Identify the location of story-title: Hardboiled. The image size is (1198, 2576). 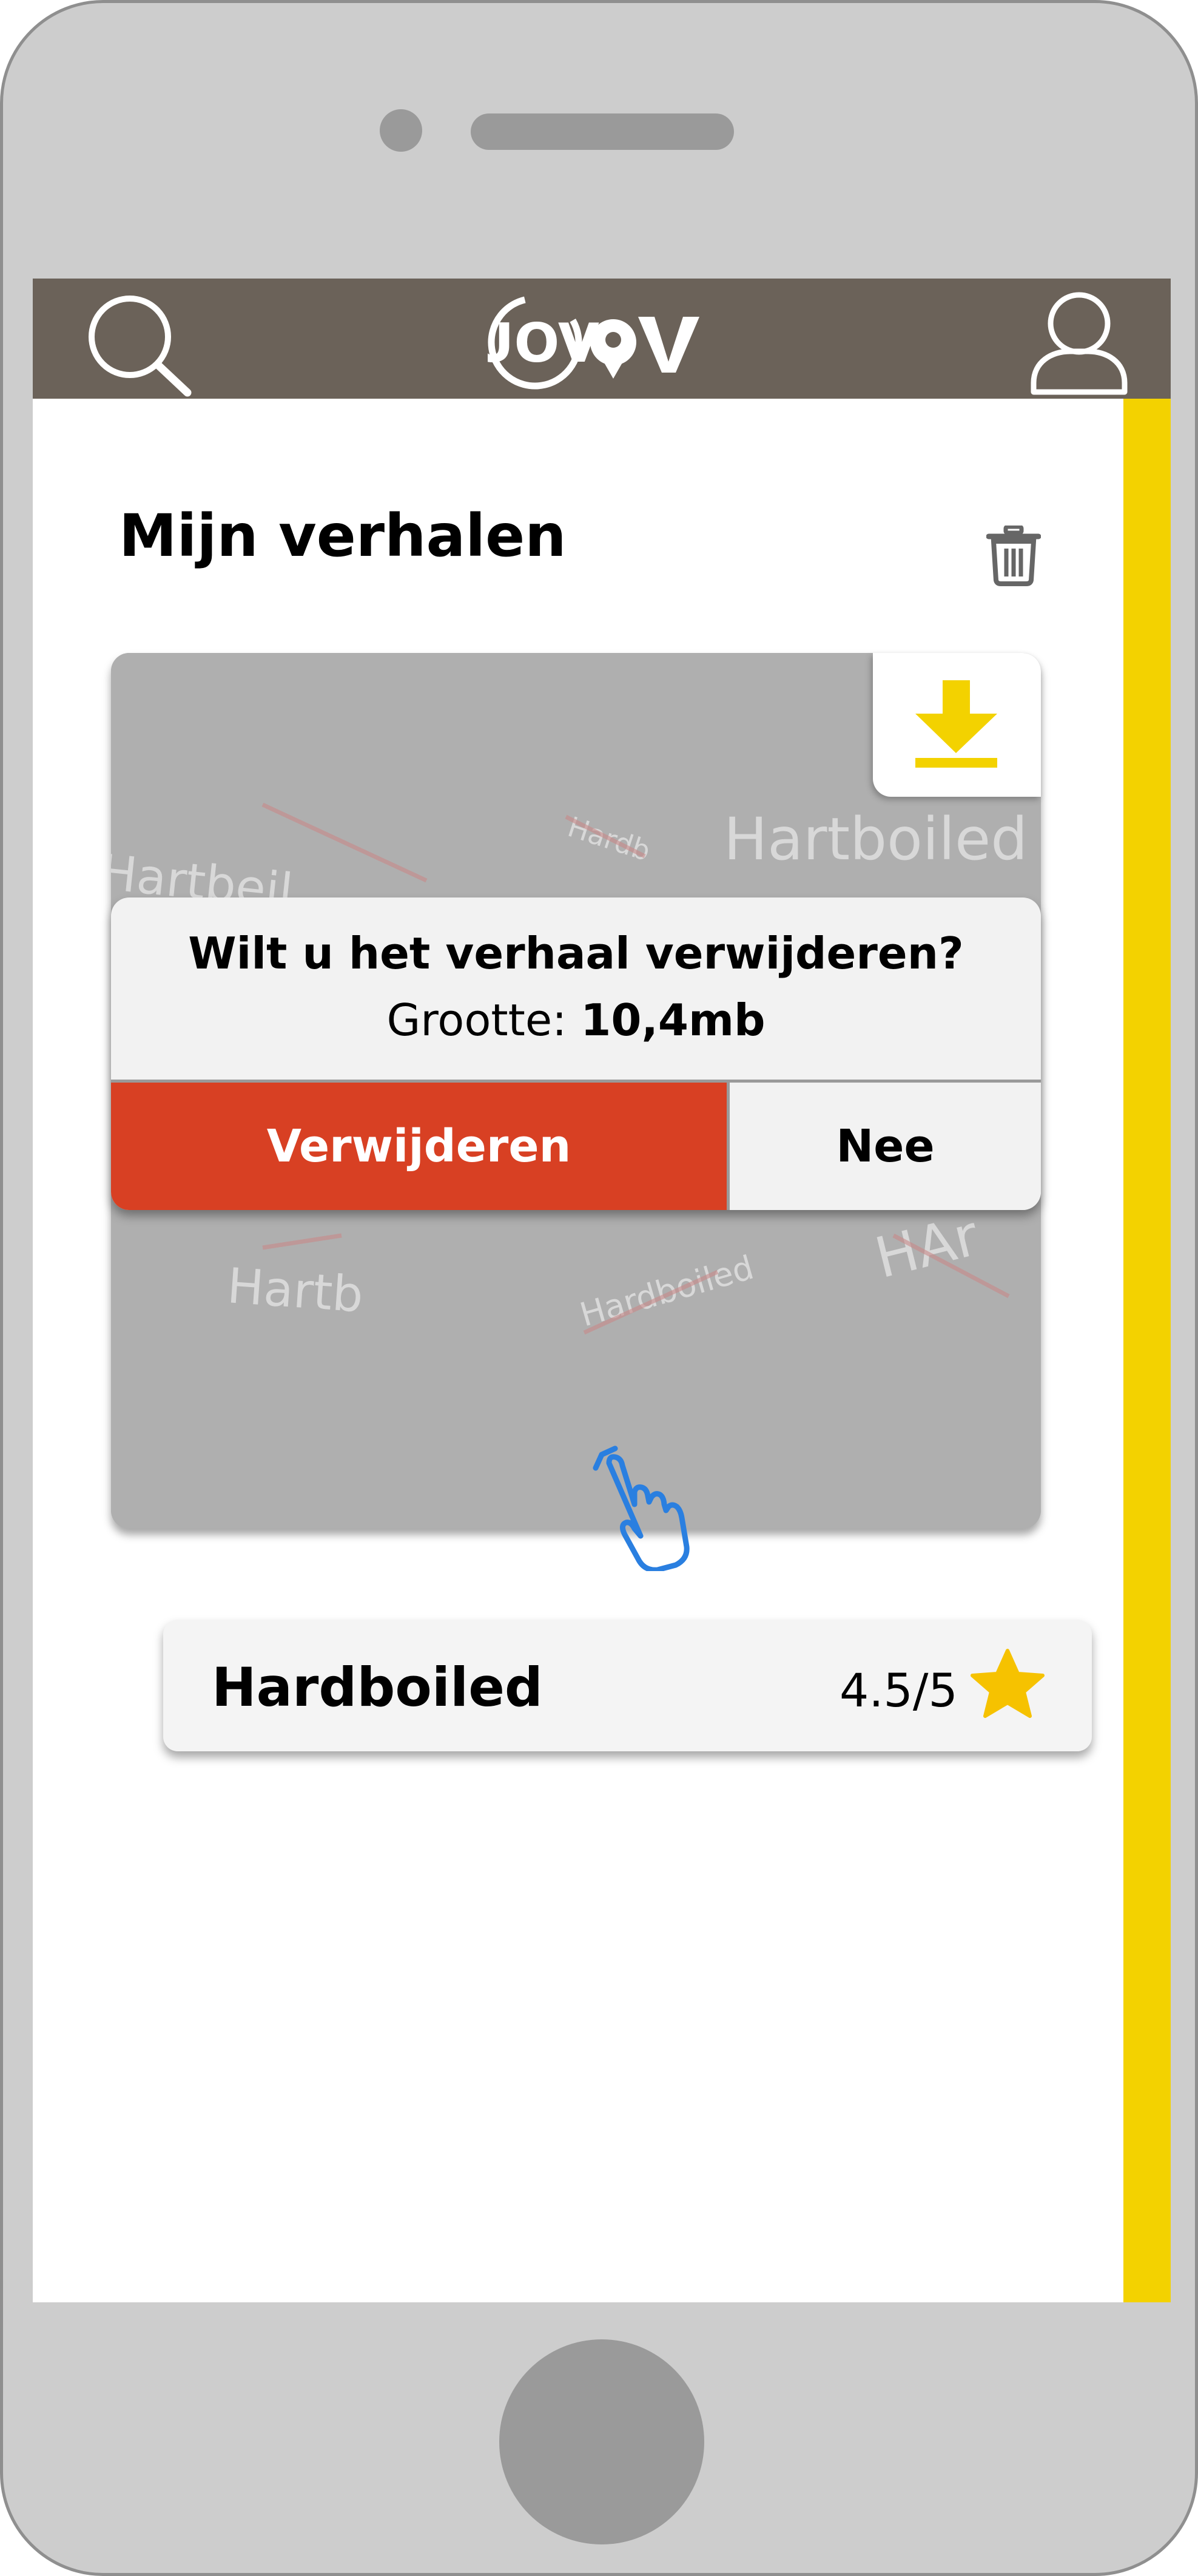
(377, 1687).